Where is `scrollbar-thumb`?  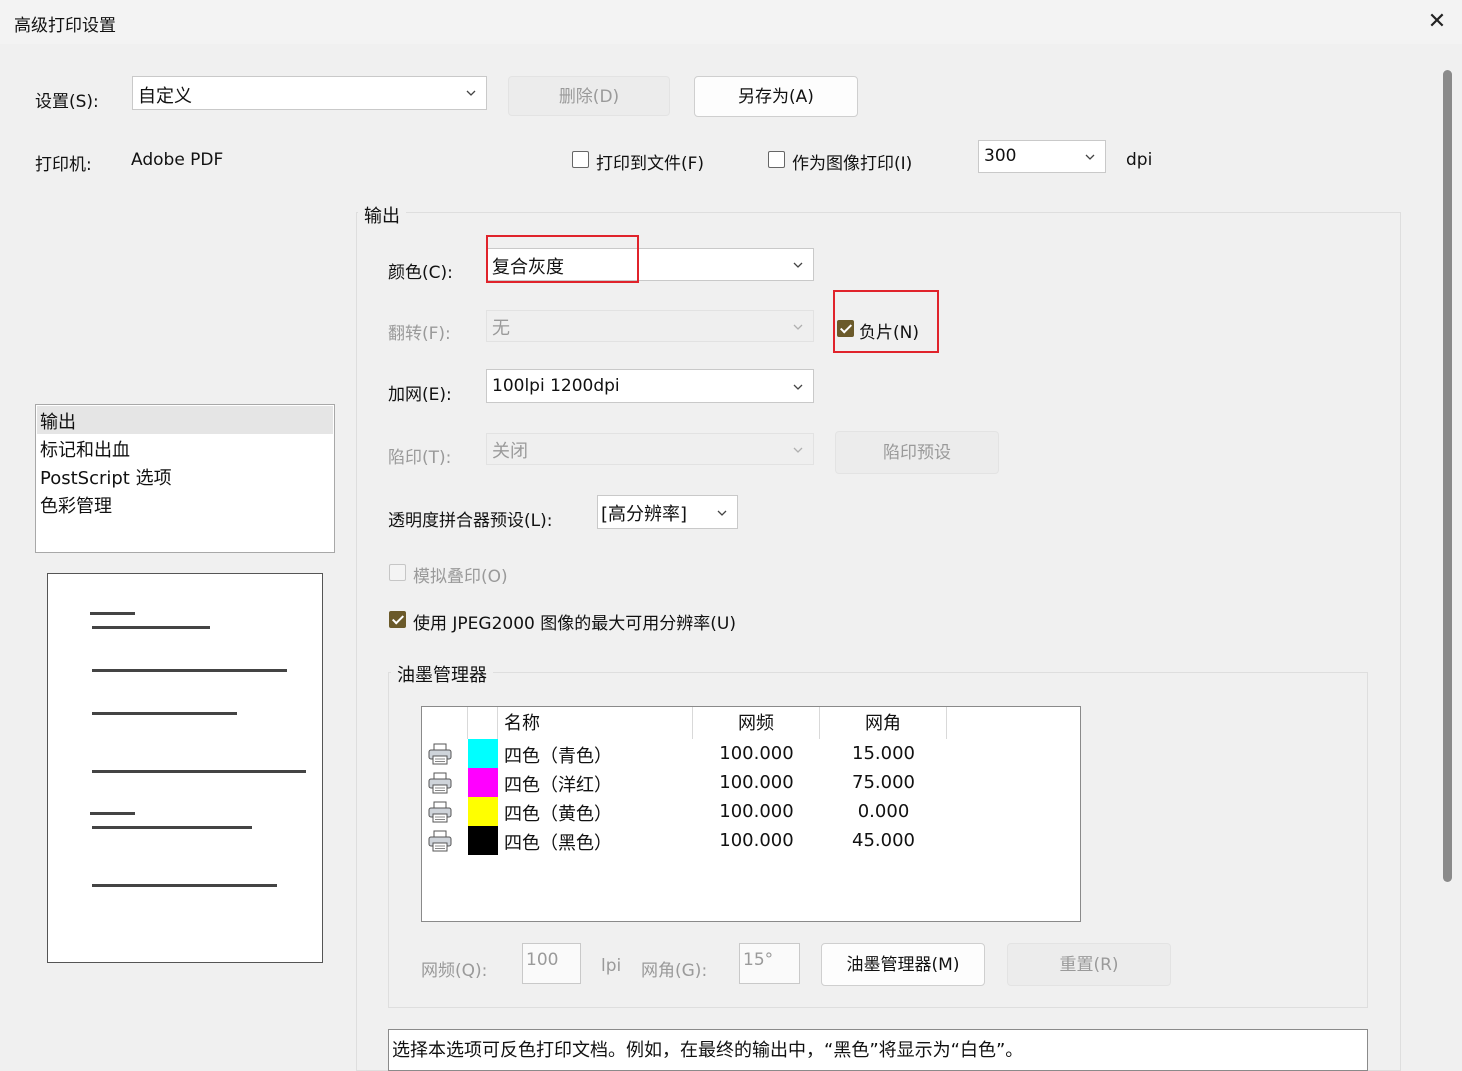
scrollbar-thumb is located at coordinates (1447, 476).